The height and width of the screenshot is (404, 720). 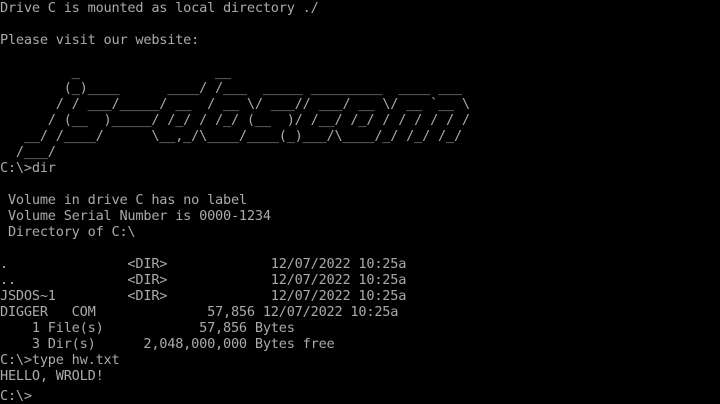 I want to click on prompt-text: C:\>, so click(x=16, y=396).